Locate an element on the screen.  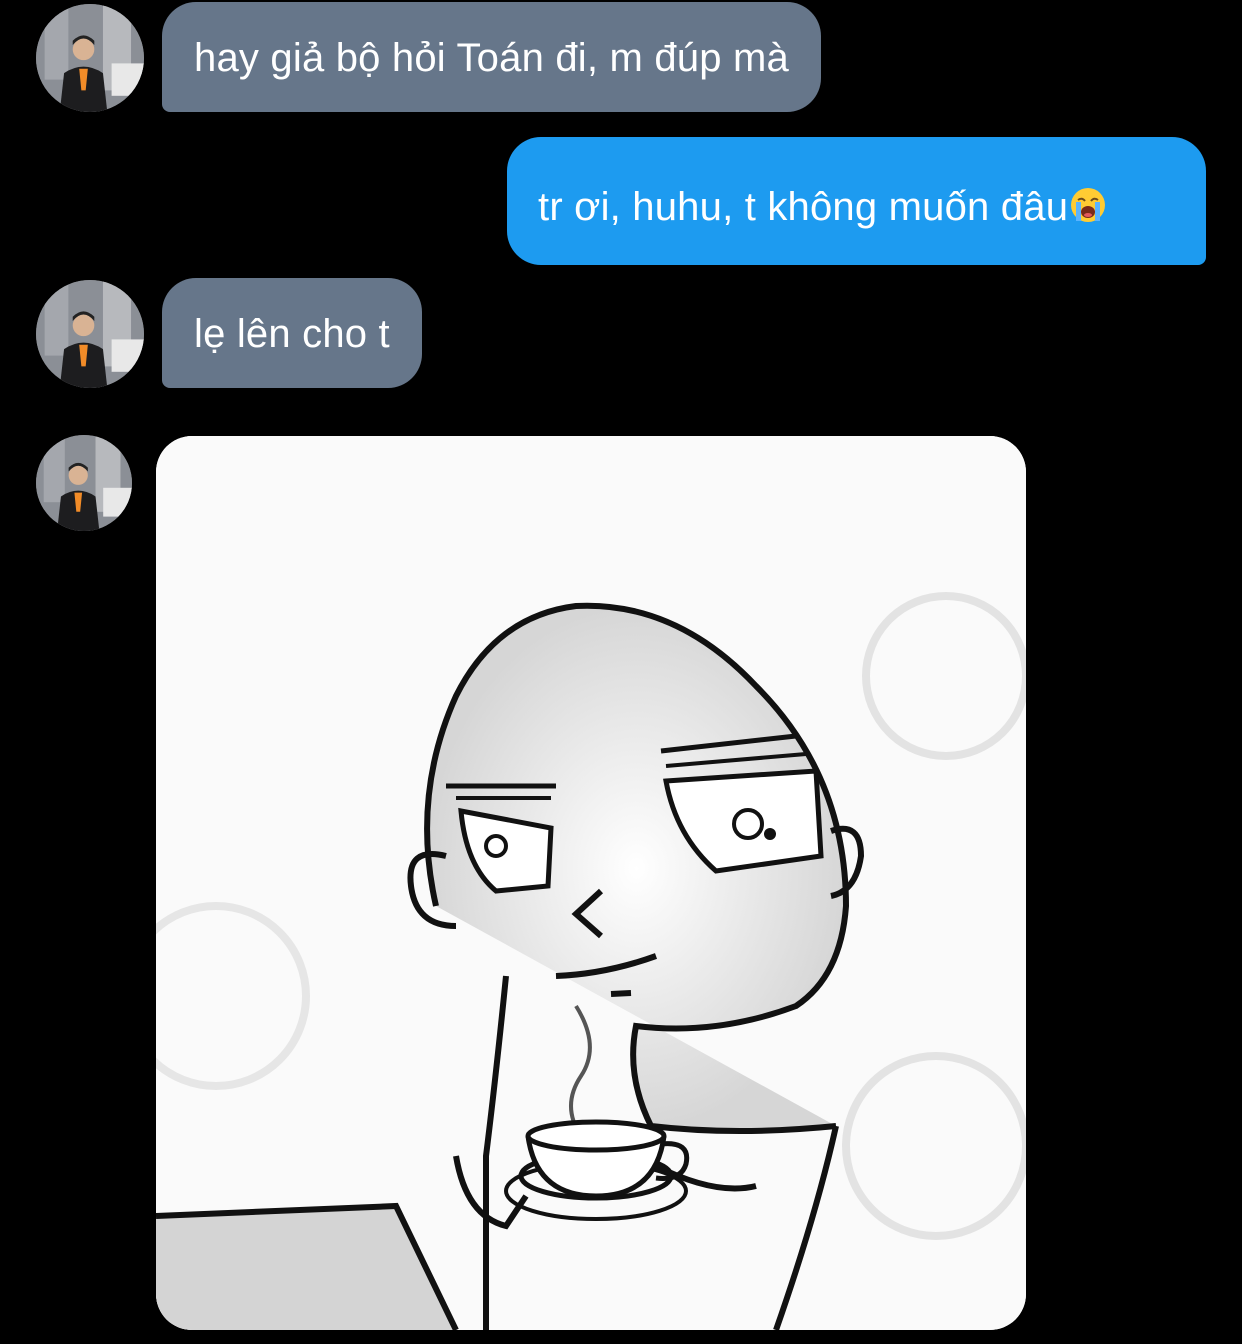
message-bubble-incoming: hay giả bộ hỏi Toán đi, m đúp mà is located at coordinates (491, 57).